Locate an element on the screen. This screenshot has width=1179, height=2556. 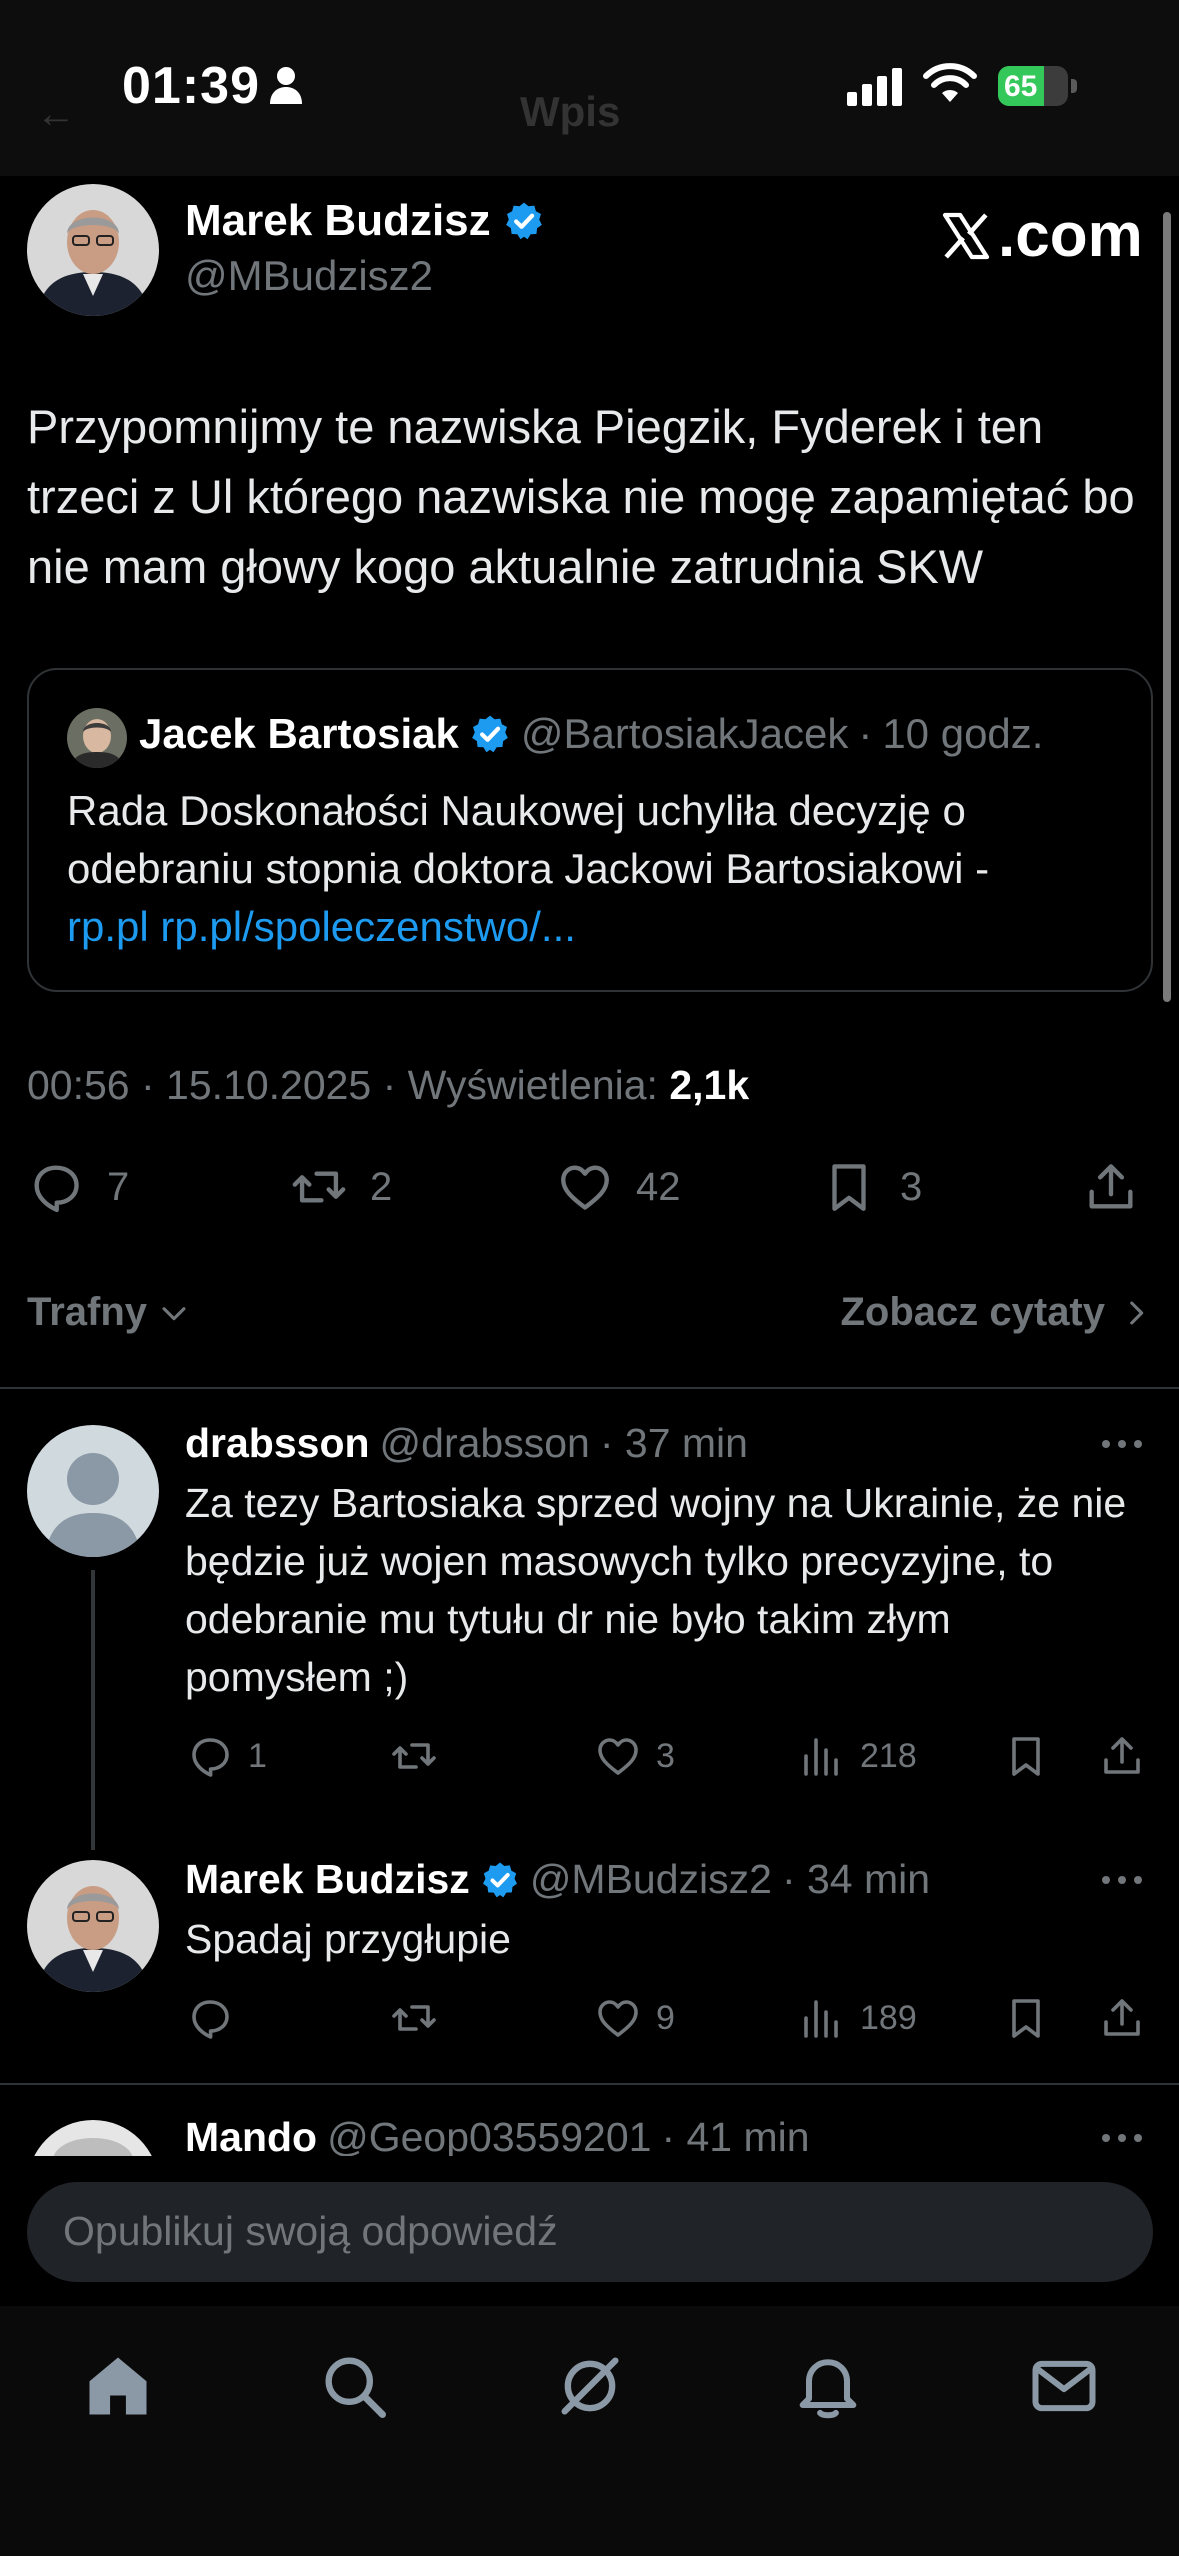
author-name: Marek Budzisz is located at coordinates (365, 221).